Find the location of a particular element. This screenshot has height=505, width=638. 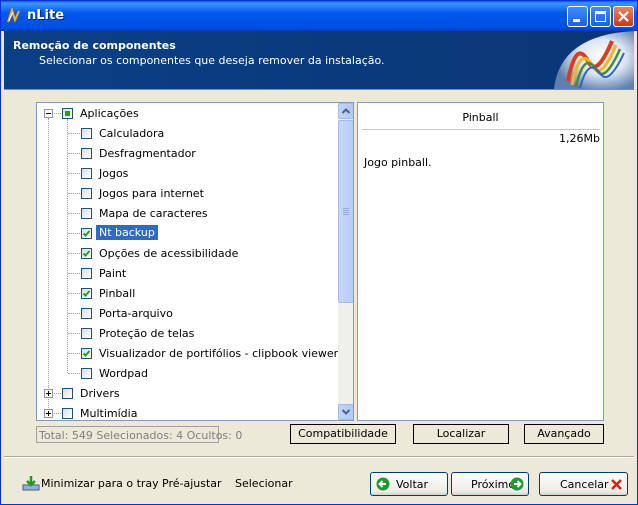

scroll-down-button is located at coordinates (345, 412).